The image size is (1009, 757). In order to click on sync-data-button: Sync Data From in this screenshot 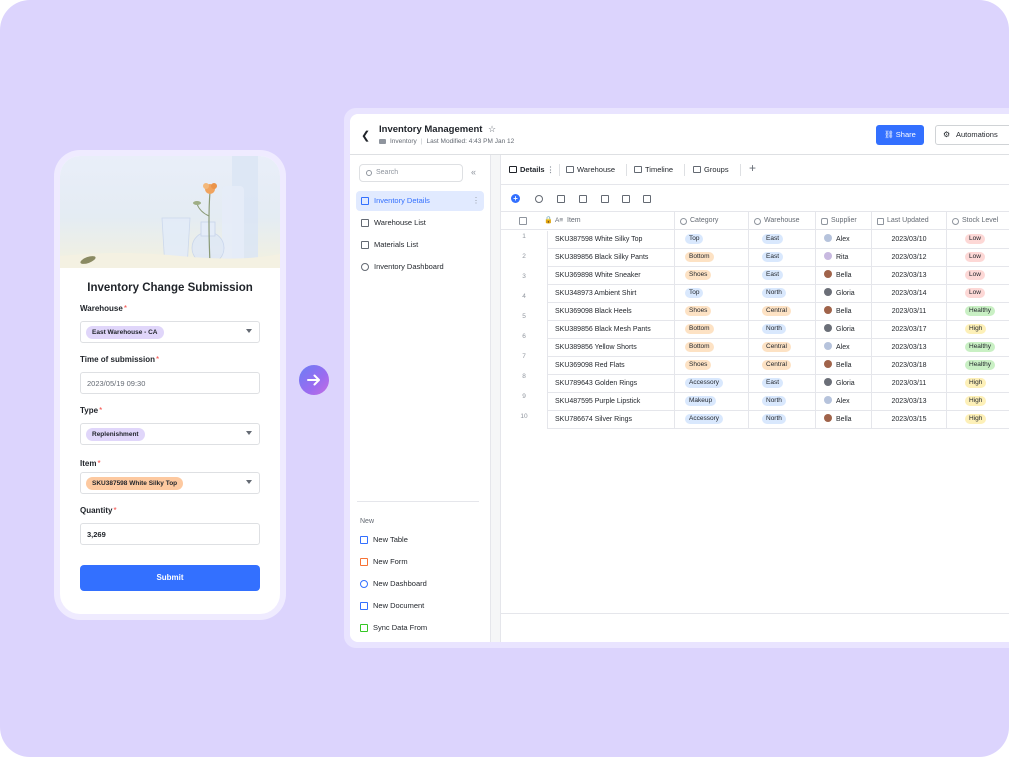, I will do `click(393, 627)`.